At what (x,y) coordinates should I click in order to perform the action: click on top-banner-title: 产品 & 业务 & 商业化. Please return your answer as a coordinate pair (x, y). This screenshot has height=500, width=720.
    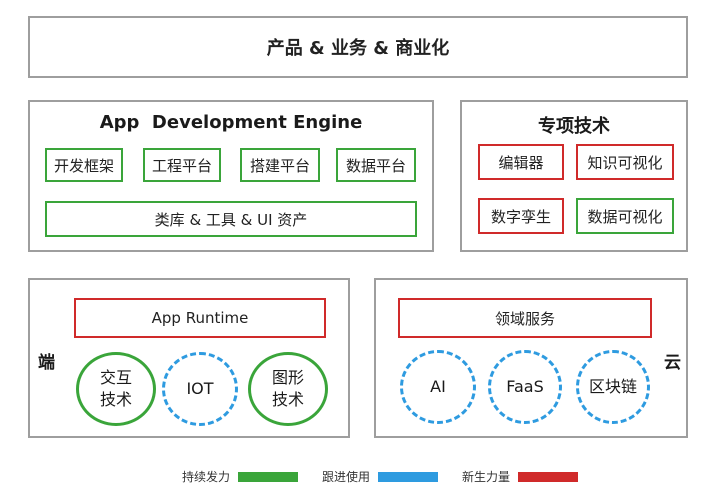
    Looking at the image, I should click on (358, 47).